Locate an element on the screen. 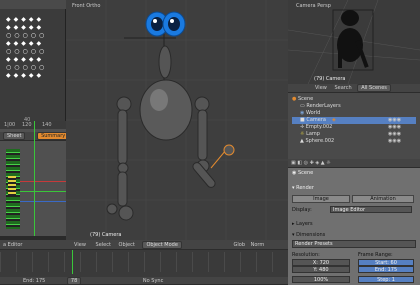 The width and height of the screenshot is (420, 285). outliner-filter: All Scenes is located at coordinates (374, 88).